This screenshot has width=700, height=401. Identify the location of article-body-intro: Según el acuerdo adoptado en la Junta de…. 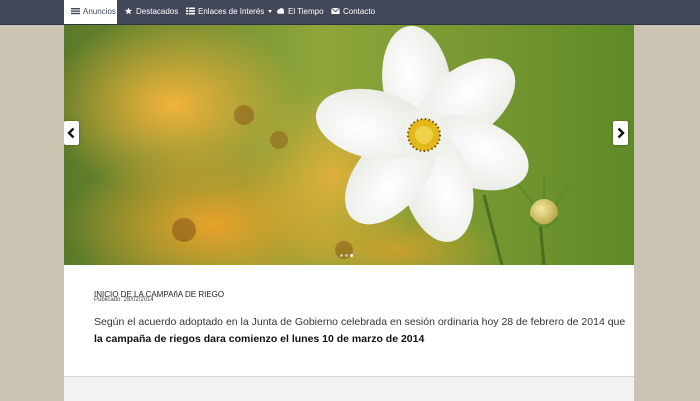
(360, 322).